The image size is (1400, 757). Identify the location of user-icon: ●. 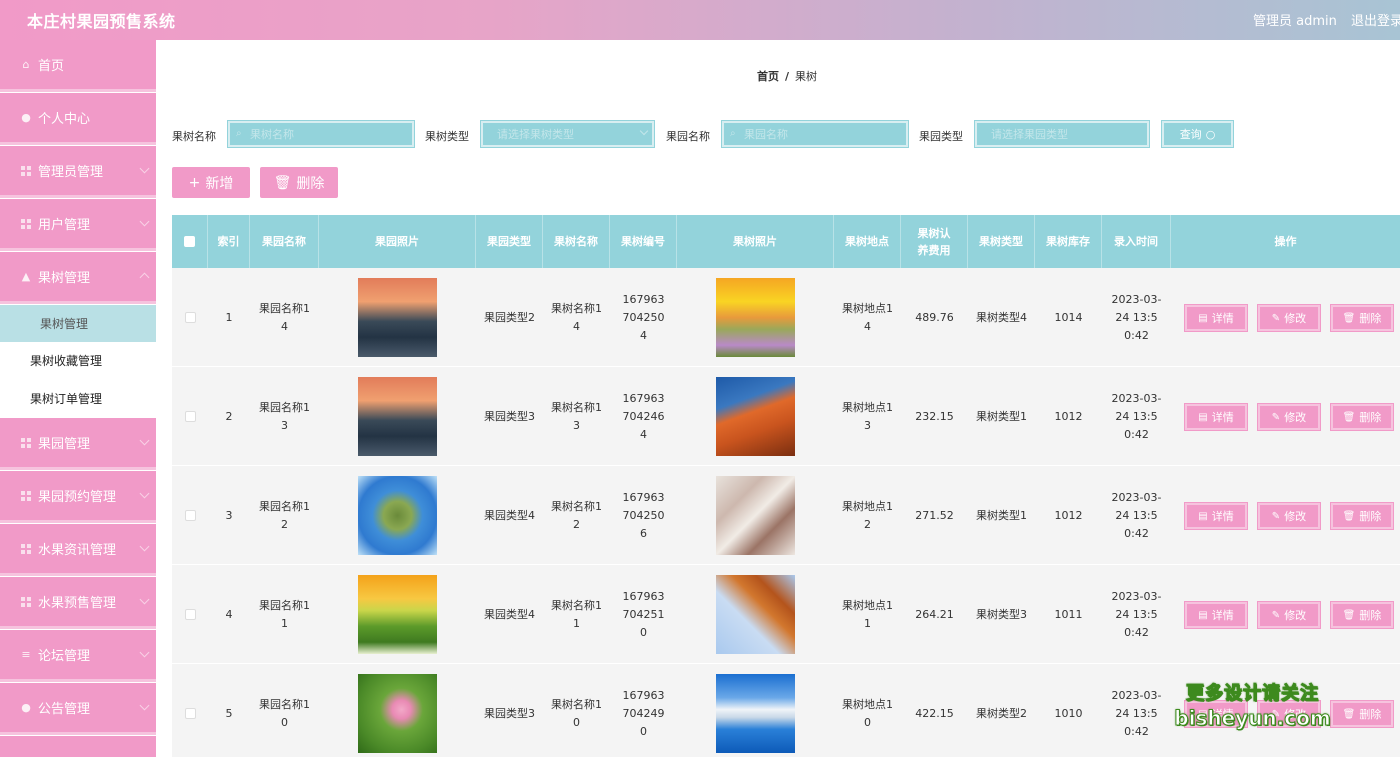
(26, 117).